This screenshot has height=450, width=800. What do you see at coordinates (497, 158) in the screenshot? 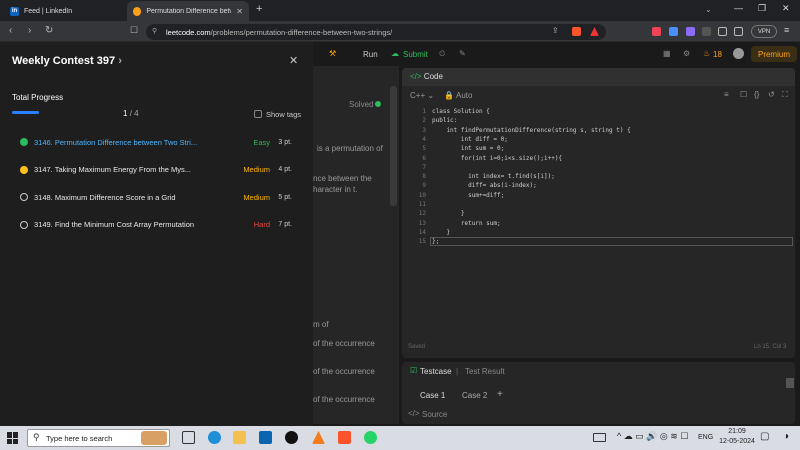
I see `code-line: for(int i=0;i<s.size();i++){` at bounding box center [497, 158].